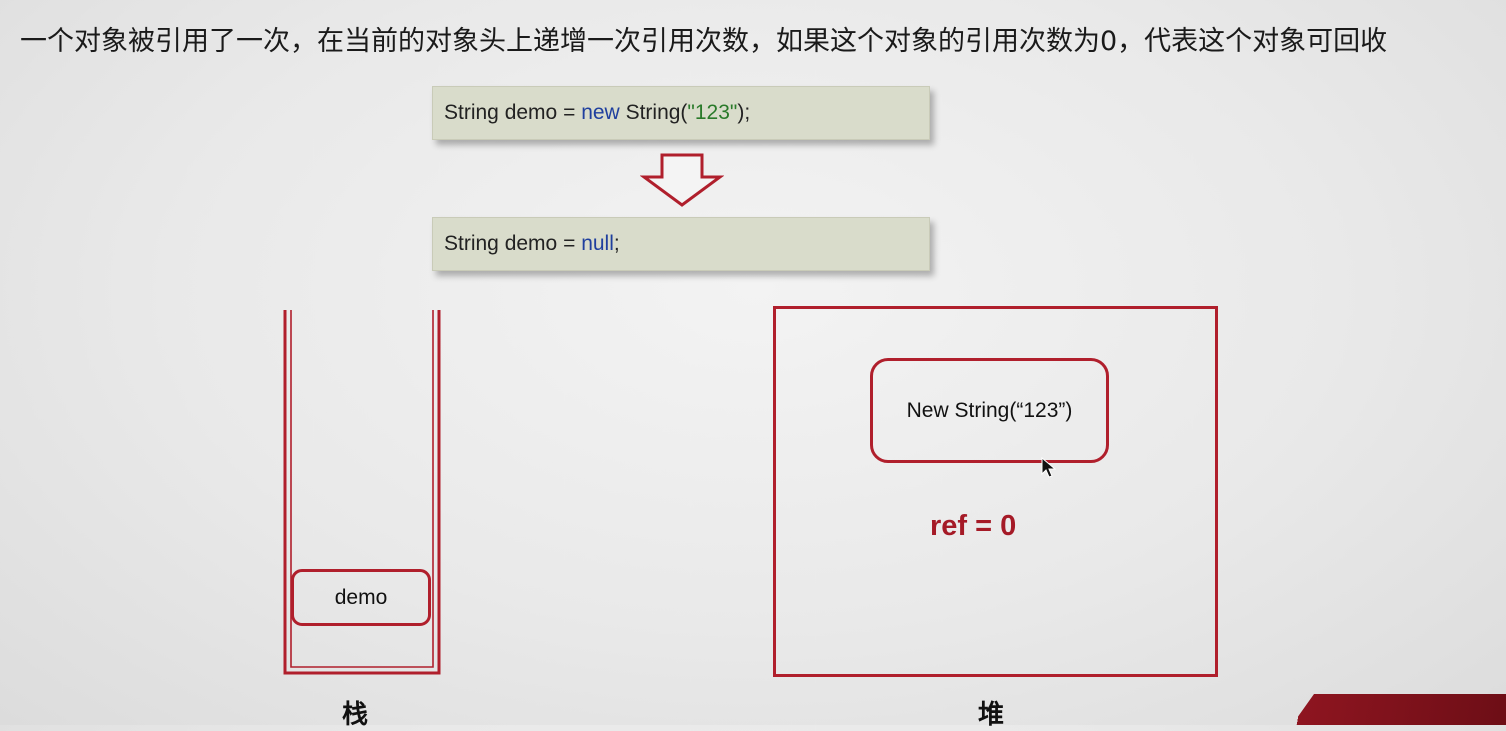  What do you see at coordinates (973, 526) in the screenshot?
I see `reference-count: ref = 0` at bounding box center [973, 526].